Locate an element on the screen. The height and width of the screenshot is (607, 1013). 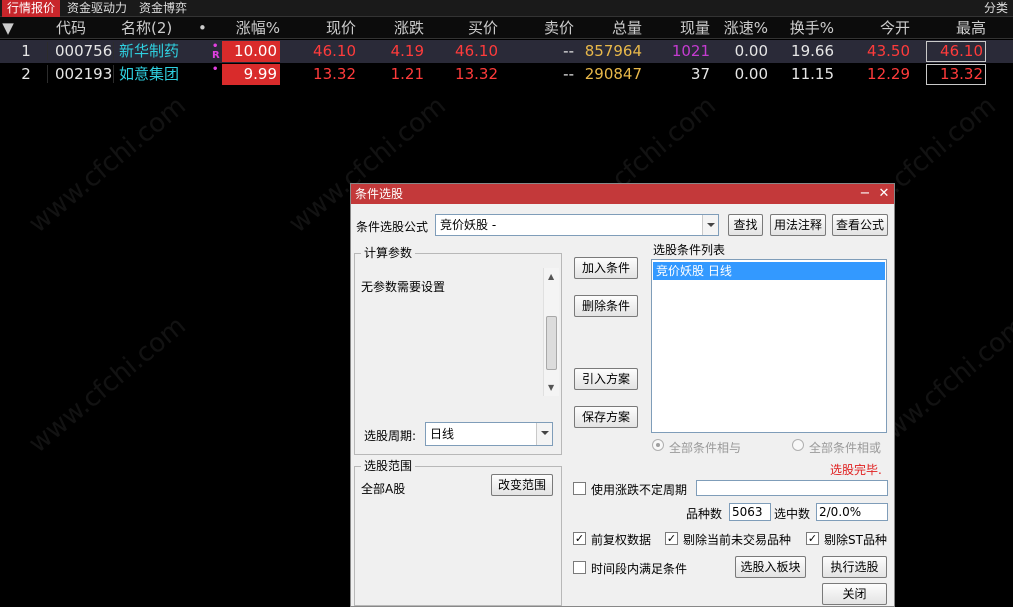
row-arrow-icon: ▼ is located at coordinates (8, 28).